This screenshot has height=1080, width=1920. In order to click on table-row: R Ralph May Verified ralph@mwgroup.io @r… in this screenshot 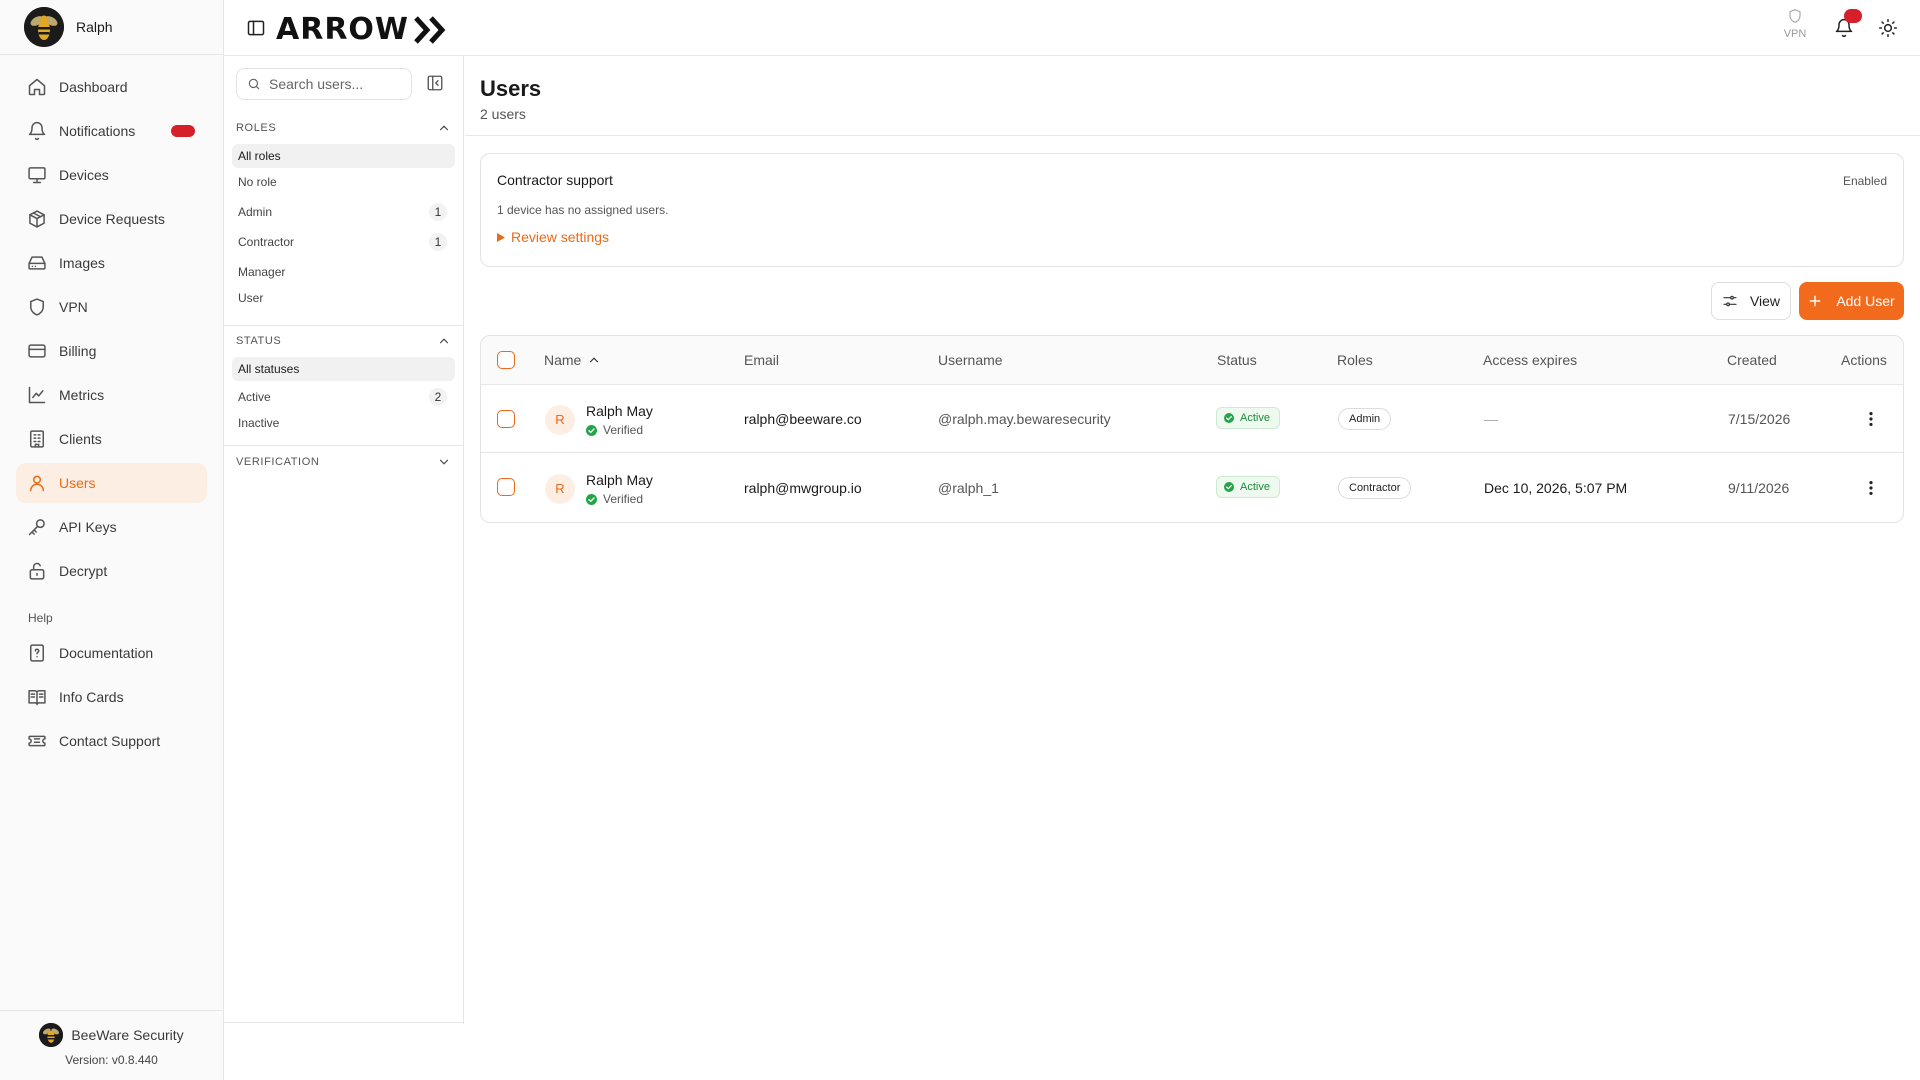, I will do `click(1192, 488)`.